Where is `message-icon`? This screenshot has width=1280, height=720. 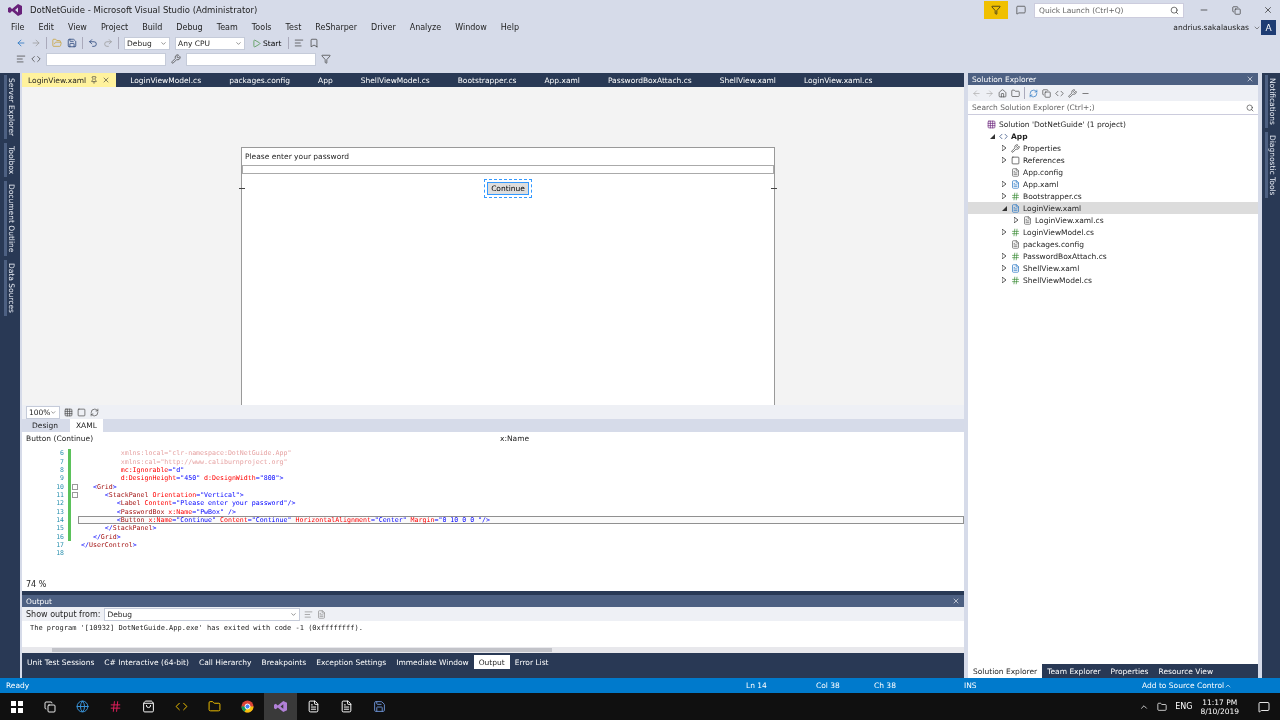 message-icon is located at coordinates (1263, 706).